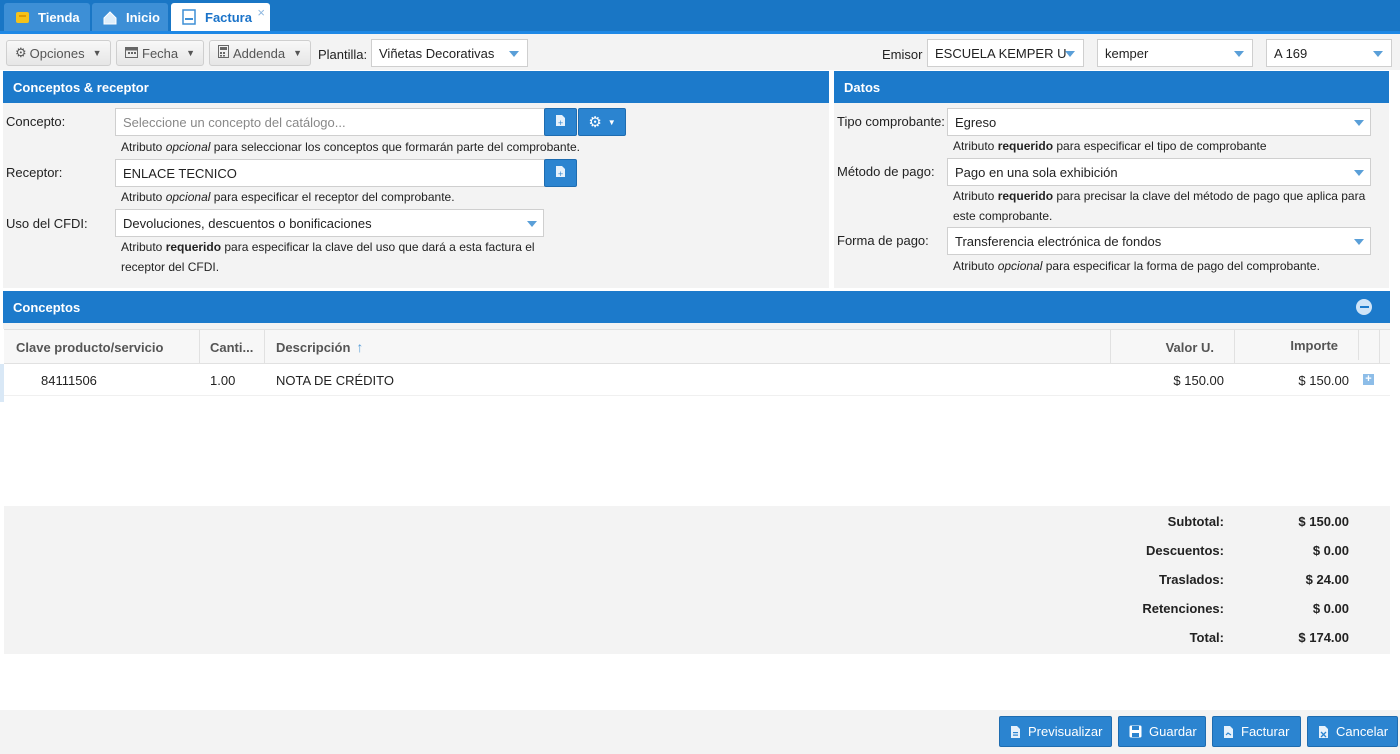 This screenshot has height=754, width=1400. I want to click on plantilla-select: Viñetas Decorativas, so click(449, 53).